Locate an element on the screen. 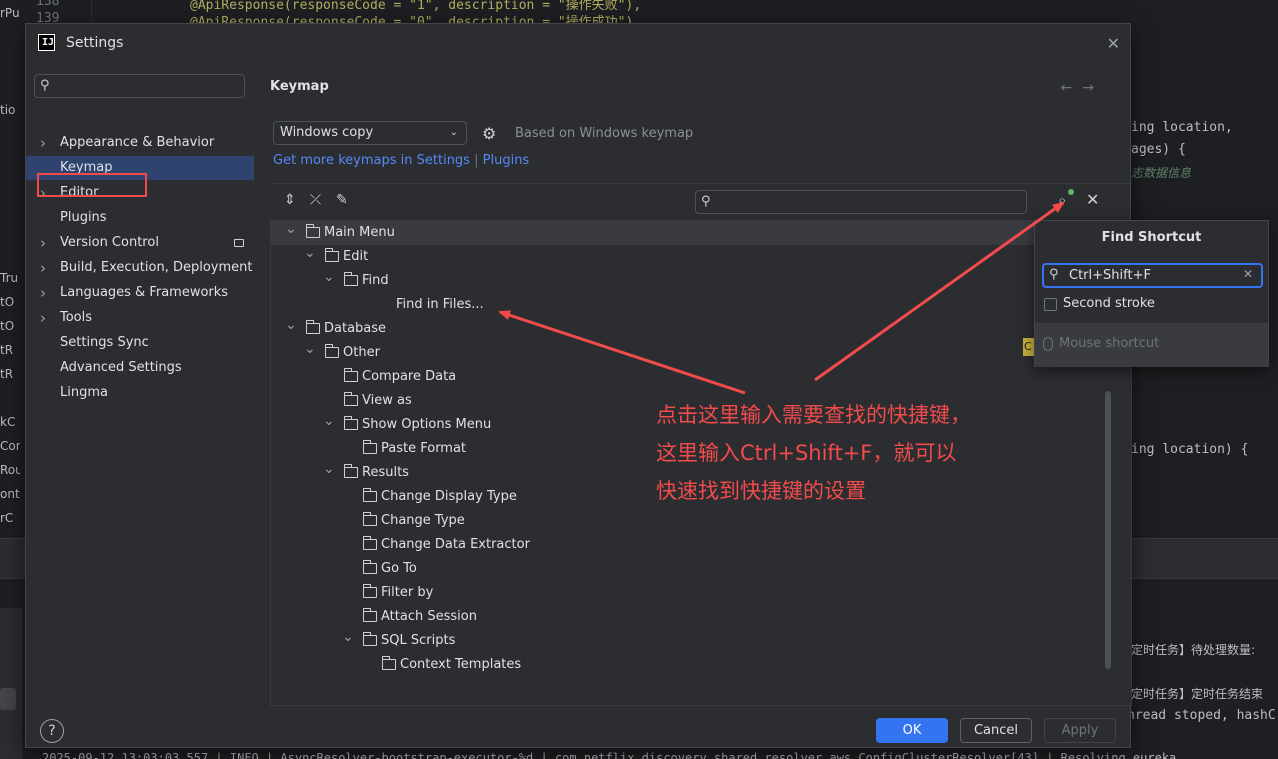 Image resolution: width=1278 pixels, height=759 pixels. tree-scrollbar is located at coordinates (1108, 530).